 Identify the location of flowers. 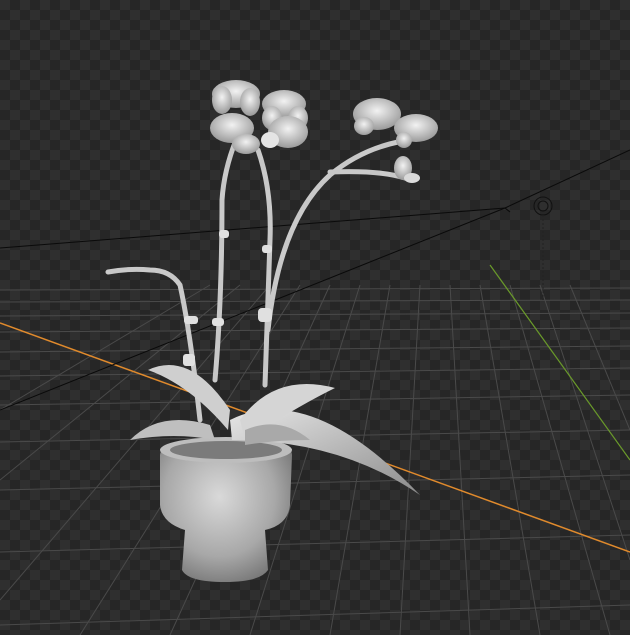
(324, 131).